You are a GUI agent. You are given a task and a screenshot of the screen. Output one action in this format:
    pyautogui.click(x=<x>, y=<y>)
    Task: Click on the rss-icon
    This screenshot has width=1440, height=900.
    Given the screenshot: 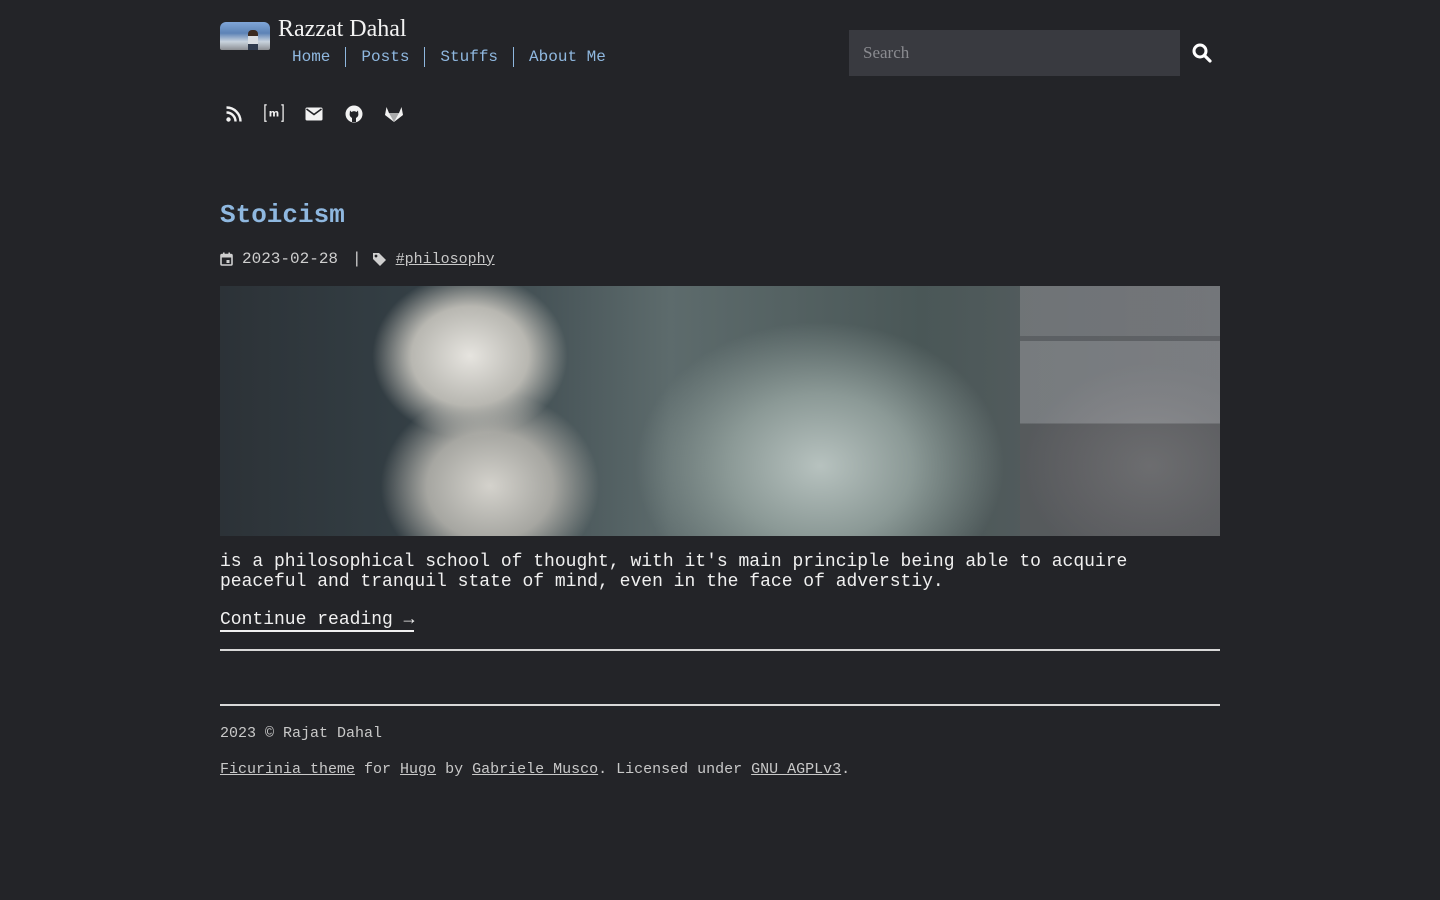 What is the action you would take?
    pyautogui.click(x=234, y=114)
    